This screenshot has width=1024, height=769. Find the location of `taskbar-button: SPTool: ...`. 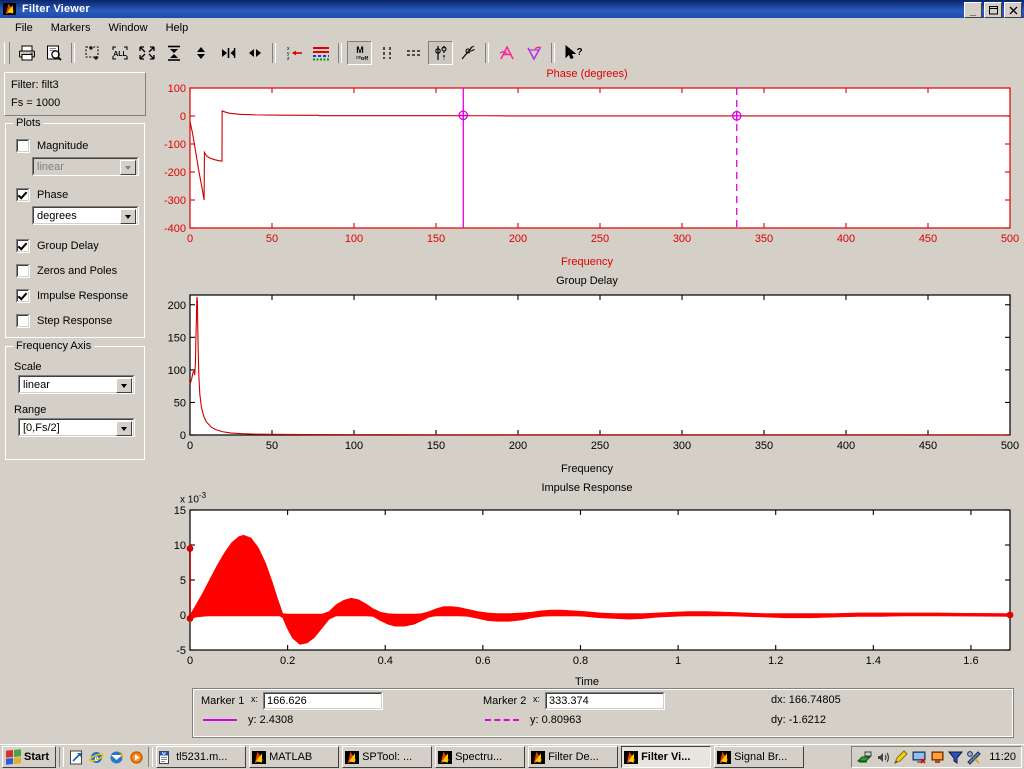

taskbar-button: SPTool: ... is located at coordinates (387, 757).